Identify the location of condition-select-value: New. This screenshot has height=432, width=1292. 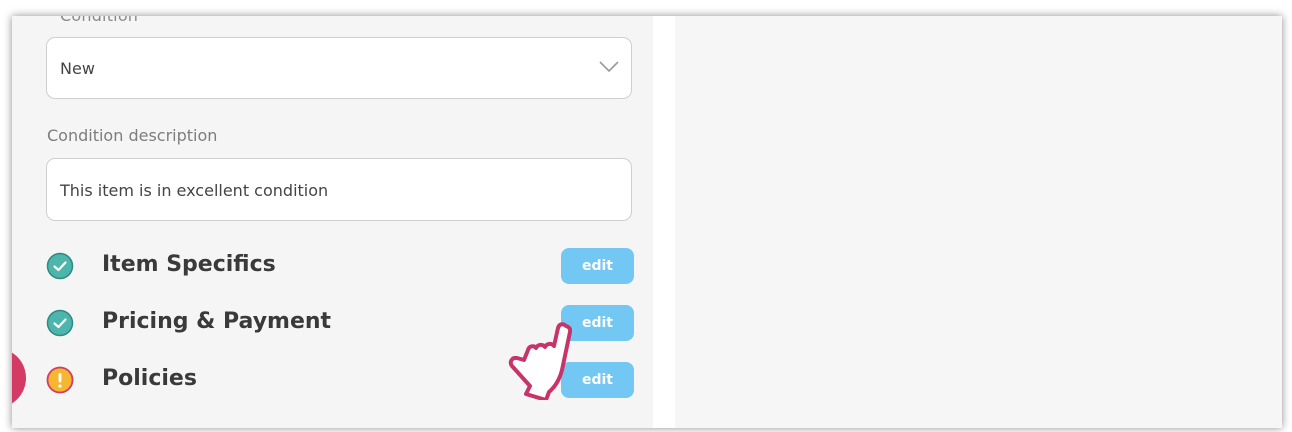
(77, 68).